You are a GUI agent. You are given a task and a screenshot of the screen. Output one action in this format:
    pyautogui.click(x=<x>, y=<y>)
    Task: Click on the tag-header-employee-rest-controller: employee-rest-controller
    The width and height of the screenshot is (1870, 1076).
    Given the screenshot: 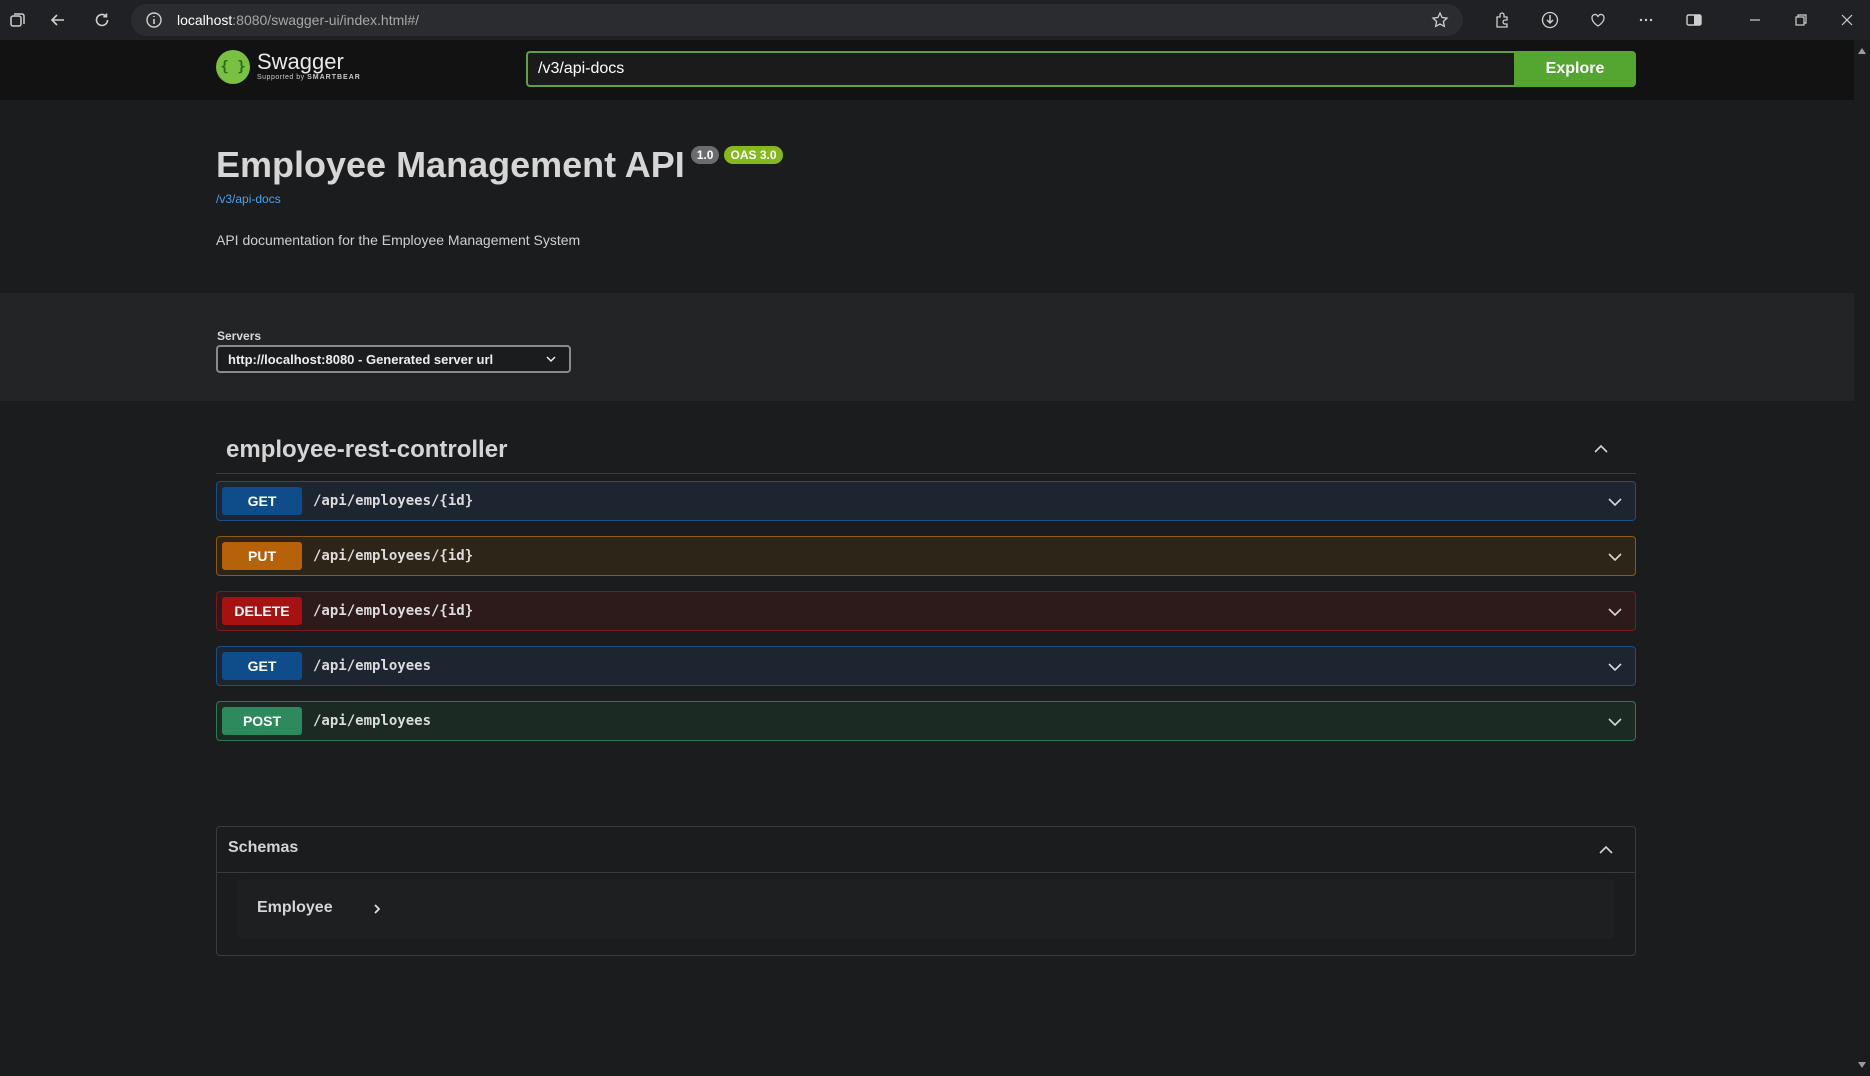 What is the action you would take?
    pyautogui.click(x=926, y=448)
    